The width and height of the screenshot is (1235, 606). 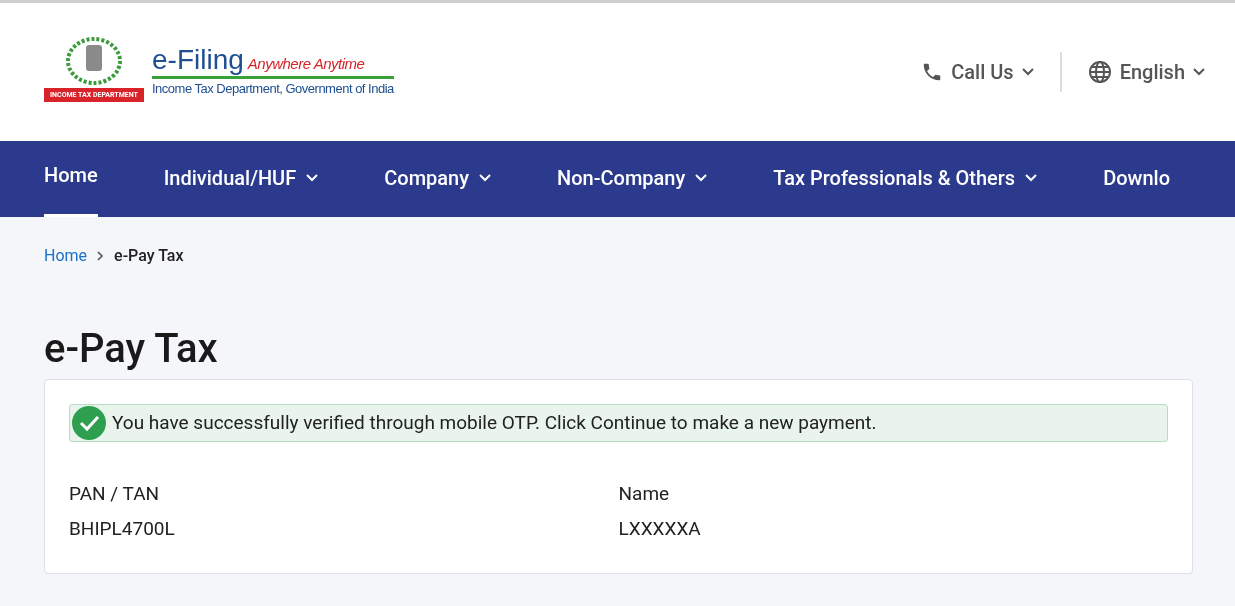 What do you see at coordinates (122, 528) in the screenshot?
I see `field-value: BHIPL4700L` at bounding box center [122, 528].